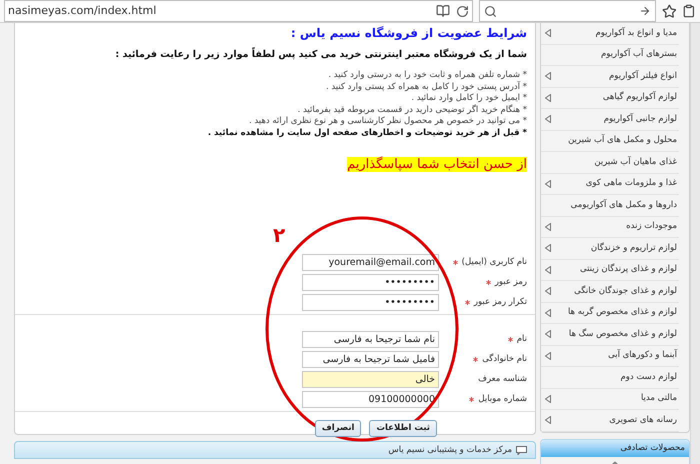 The width and height of the screenshot is (700, 464). What do you see at coordinates (669, 11) in the screenshot?
I see `bookmark-star-icon` at bounding box center [669, 11].